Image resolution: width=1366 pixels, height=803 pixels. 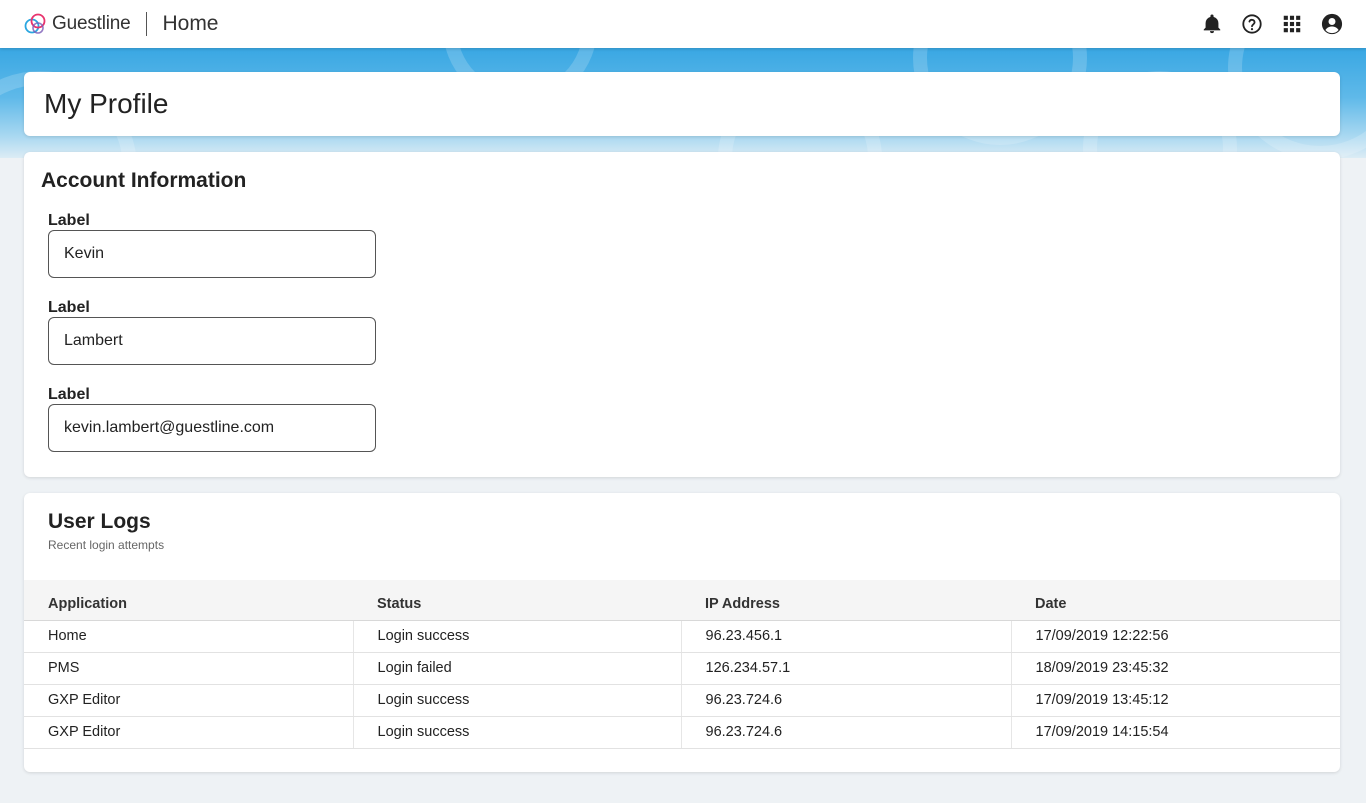 I want to click on email-input, so click(x=212, y=428).